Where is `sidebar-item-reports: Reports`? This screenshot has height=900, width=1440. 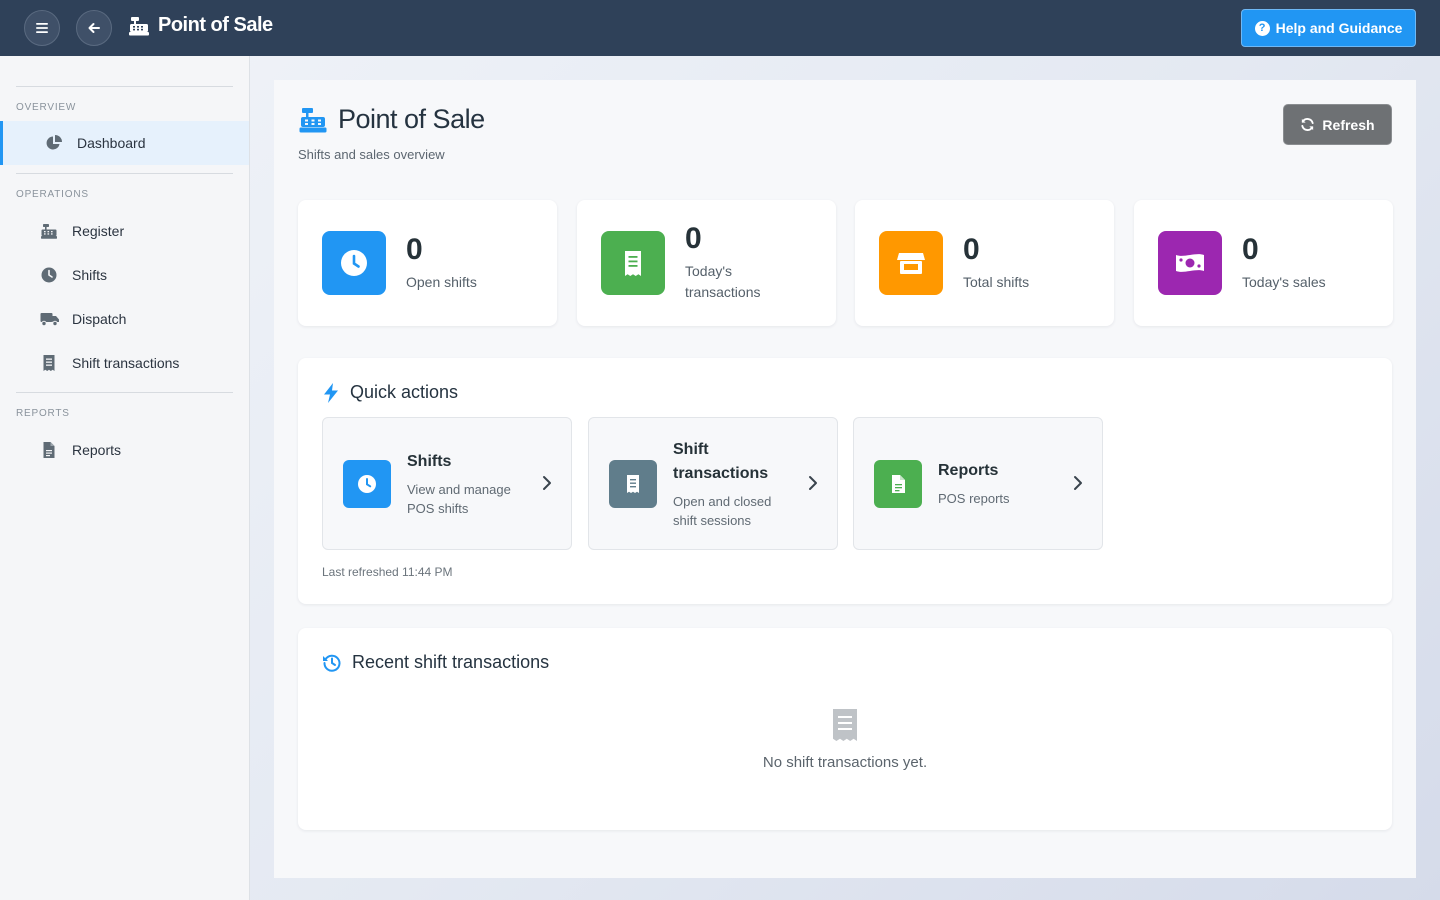 sidebar-item-reports: Reports is located at coordinates (124, 450).